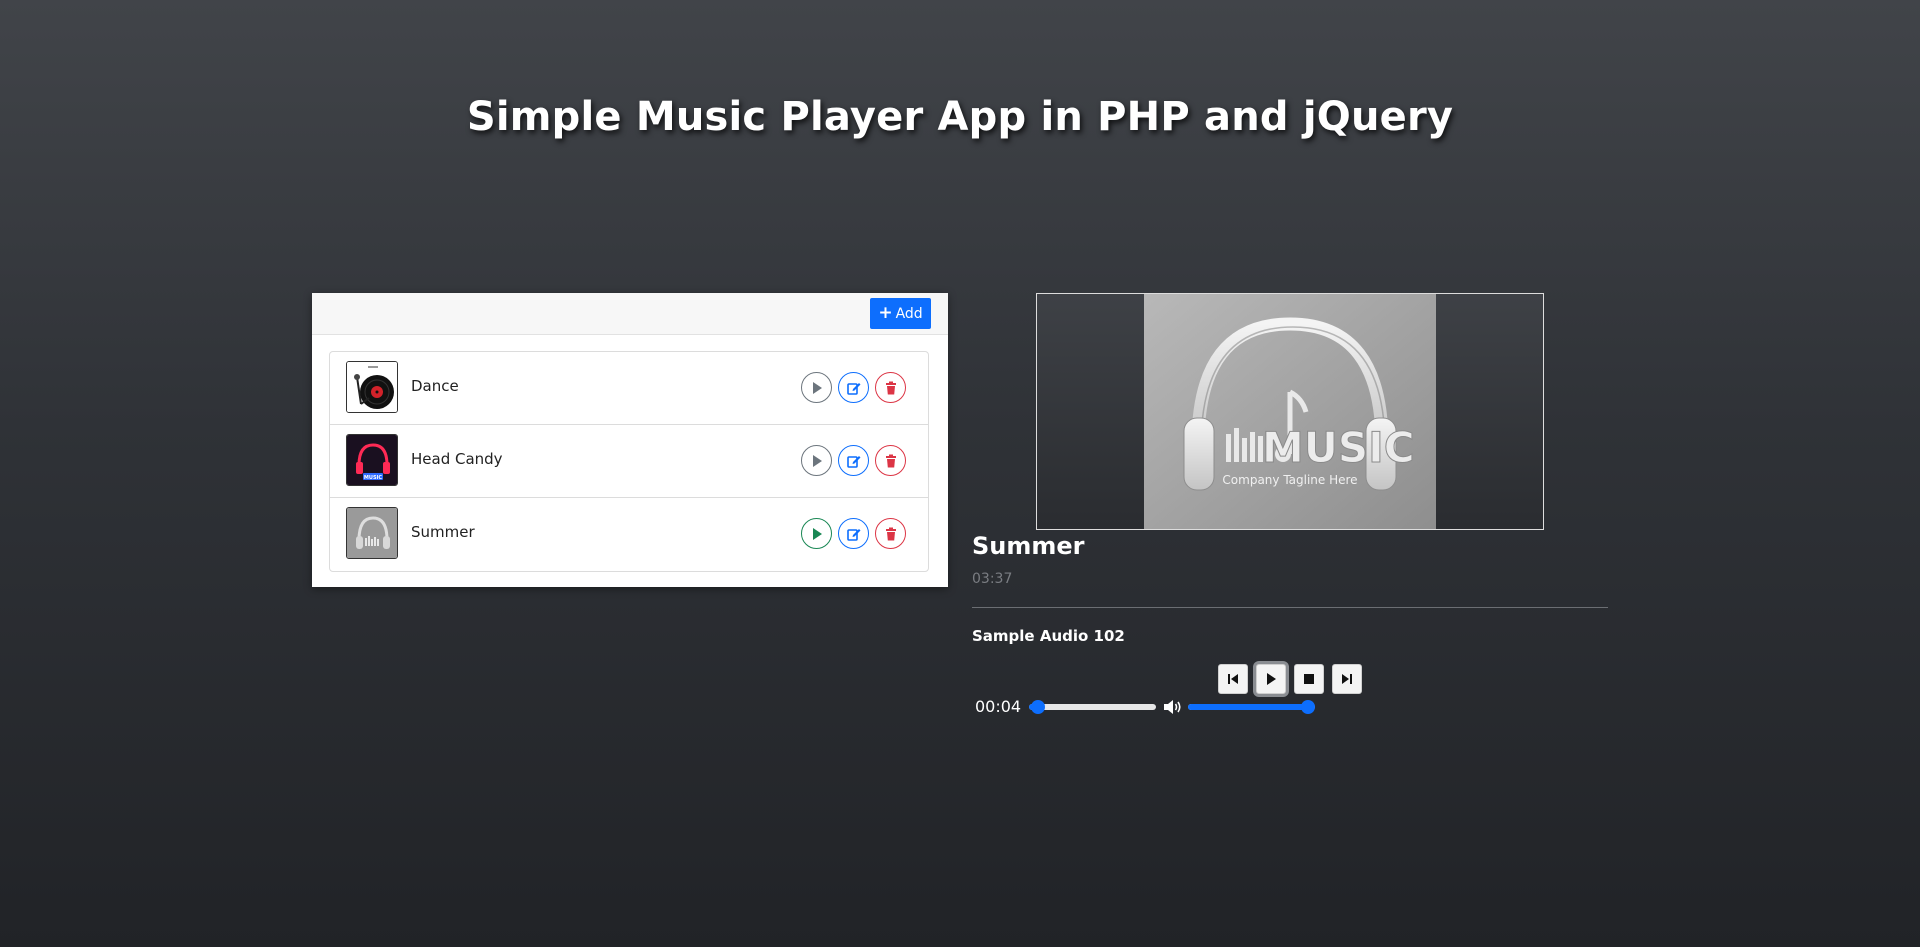 This screenshot has width=1920, height=947. Describe the element at coordinates (435, 386) in the screenshot. I see `track-name: Dance` at that location.